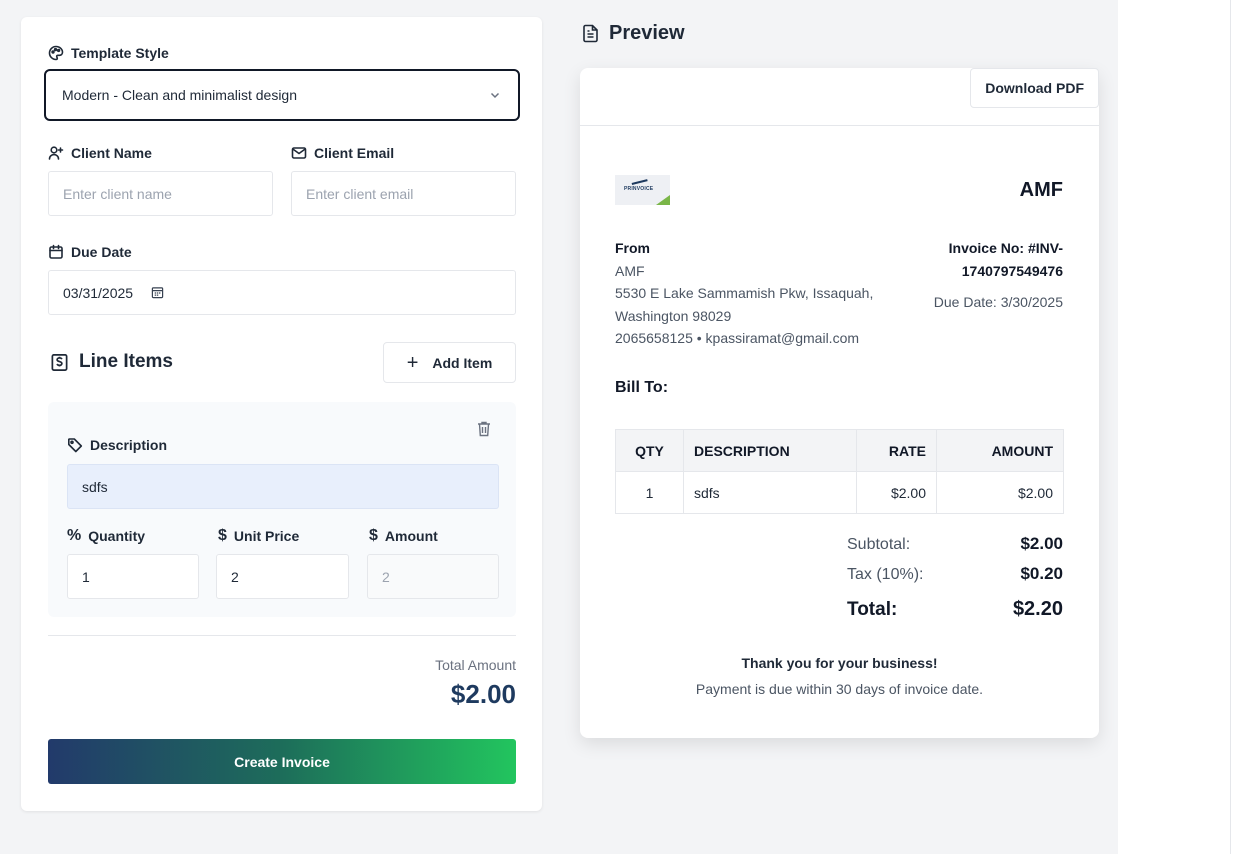 Image resolution: width=1233 pixels, height=854 pixels. I want to click on add-item-label: Add Item, so click(462, 362).